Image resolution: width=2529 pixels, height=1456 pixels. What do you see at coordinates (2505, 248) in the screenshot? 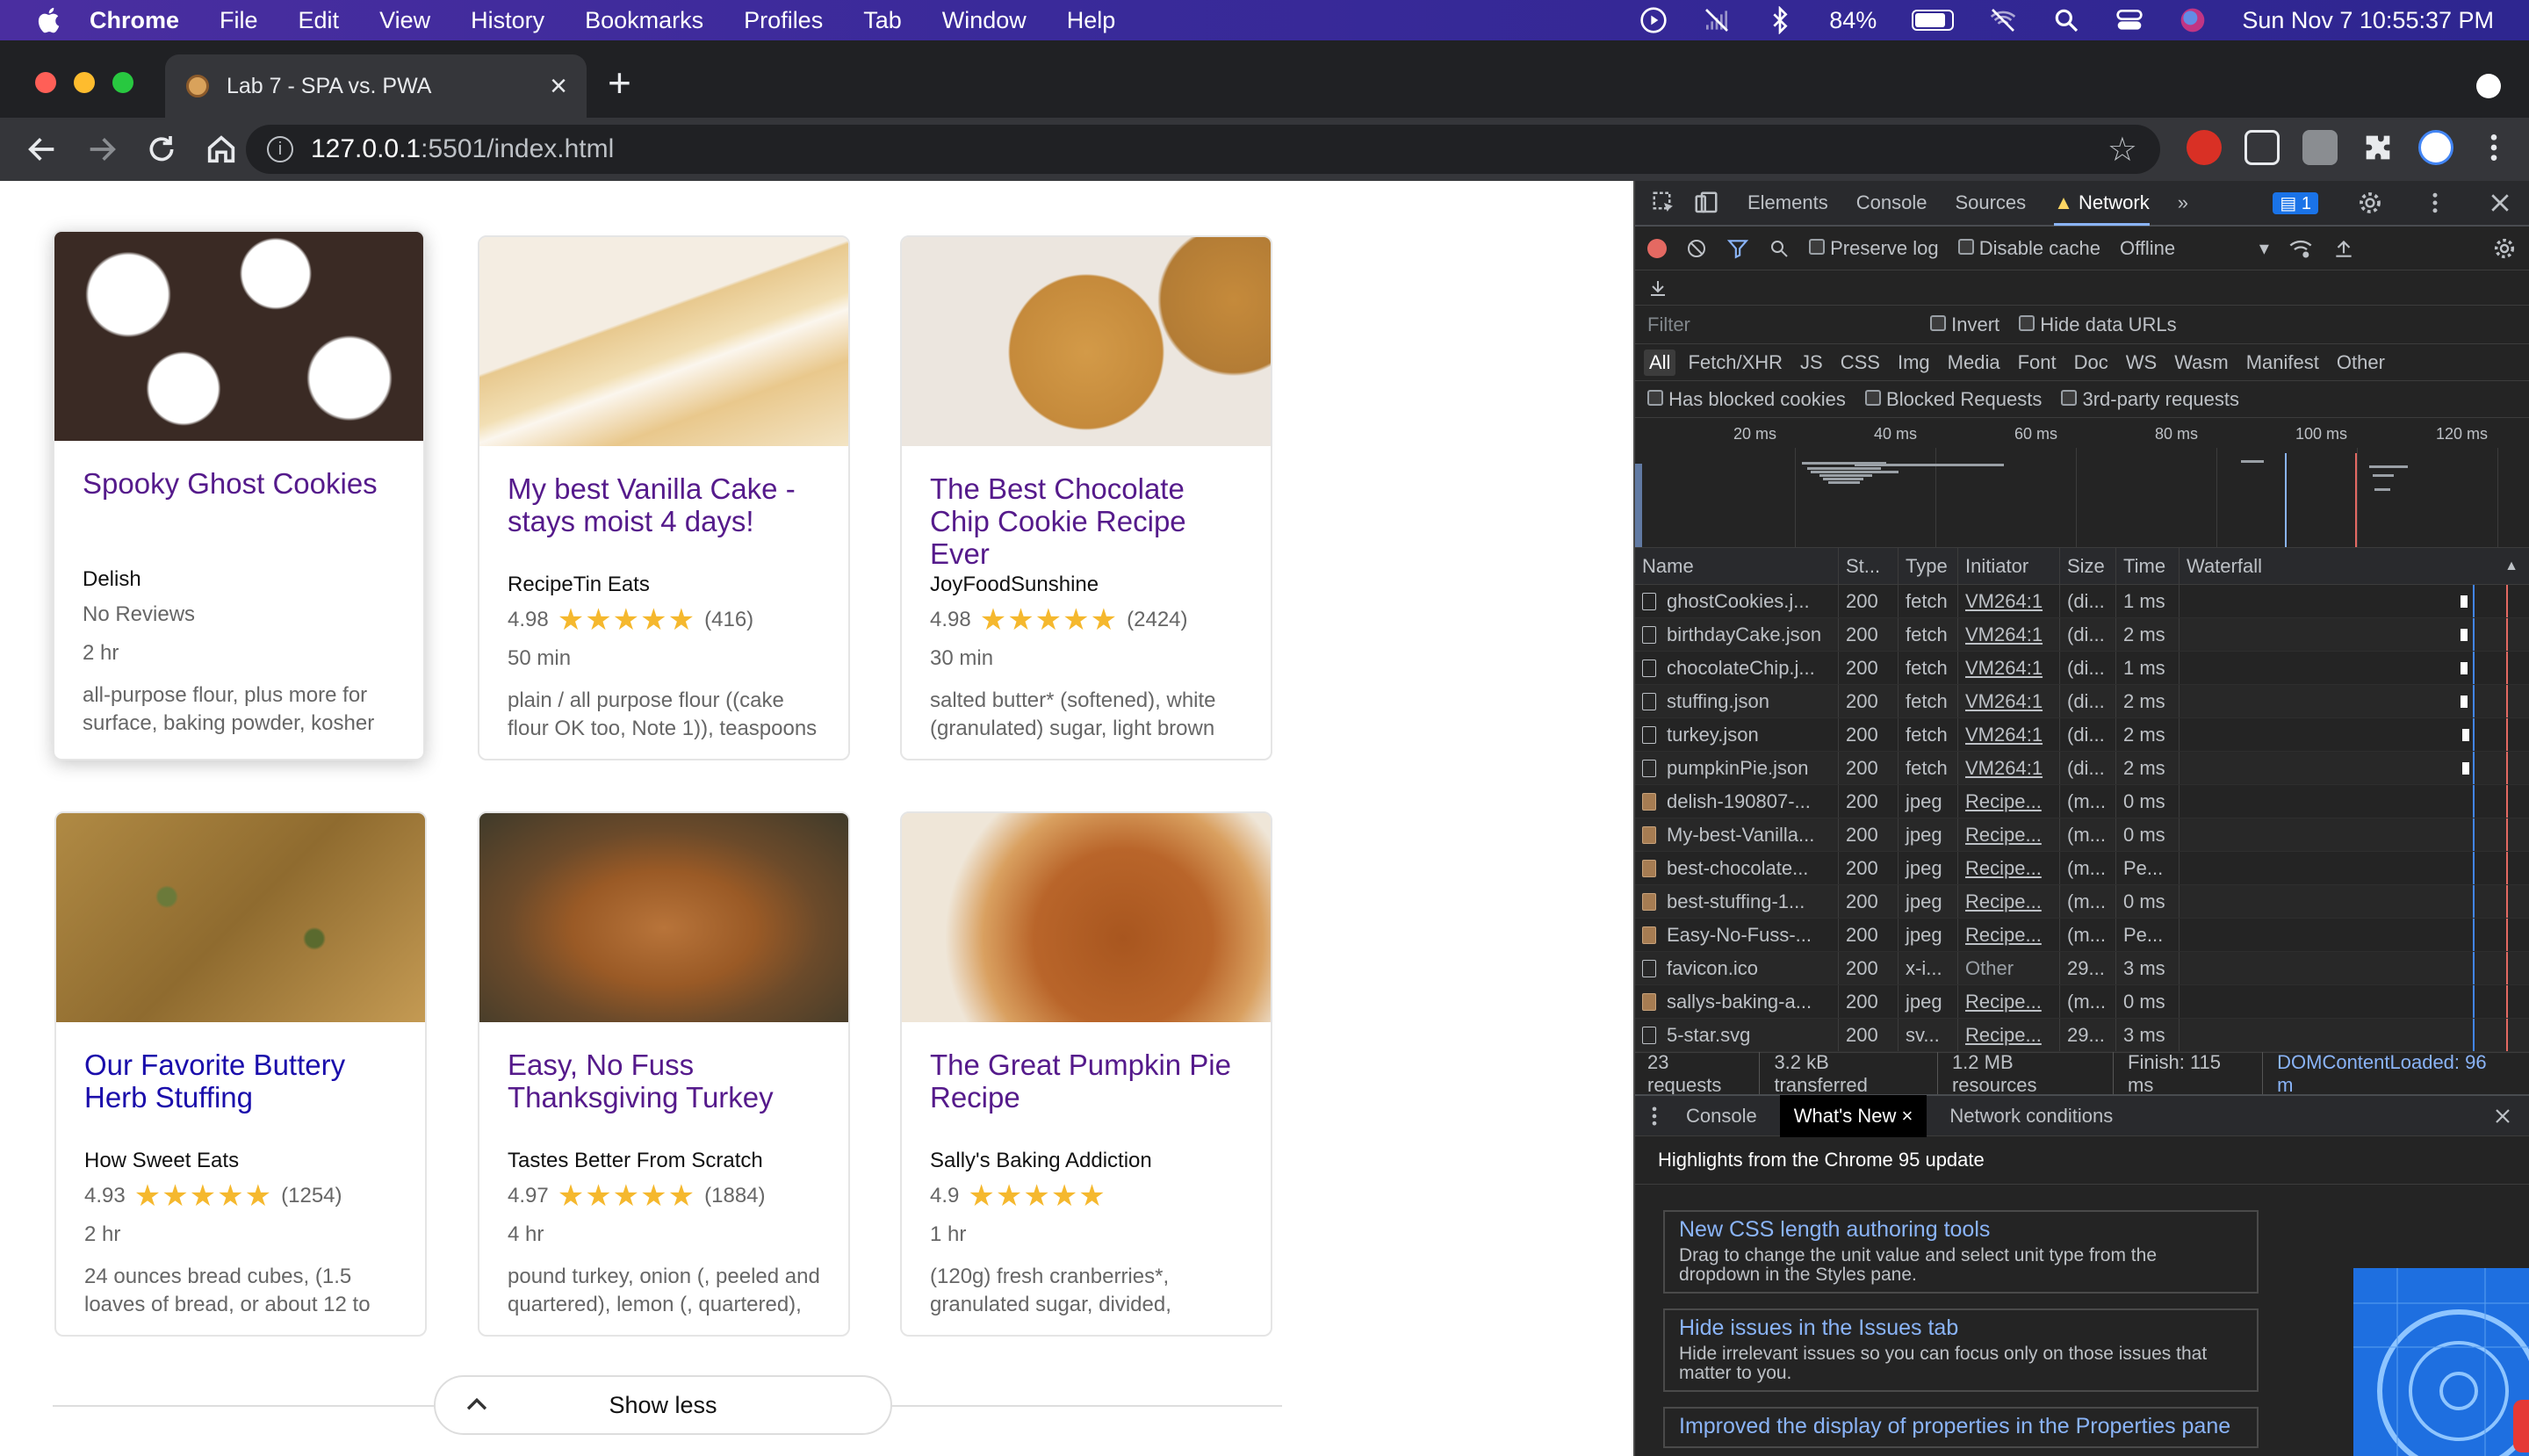
I see `network-settings-icon` at bounding box center [2505, 248].